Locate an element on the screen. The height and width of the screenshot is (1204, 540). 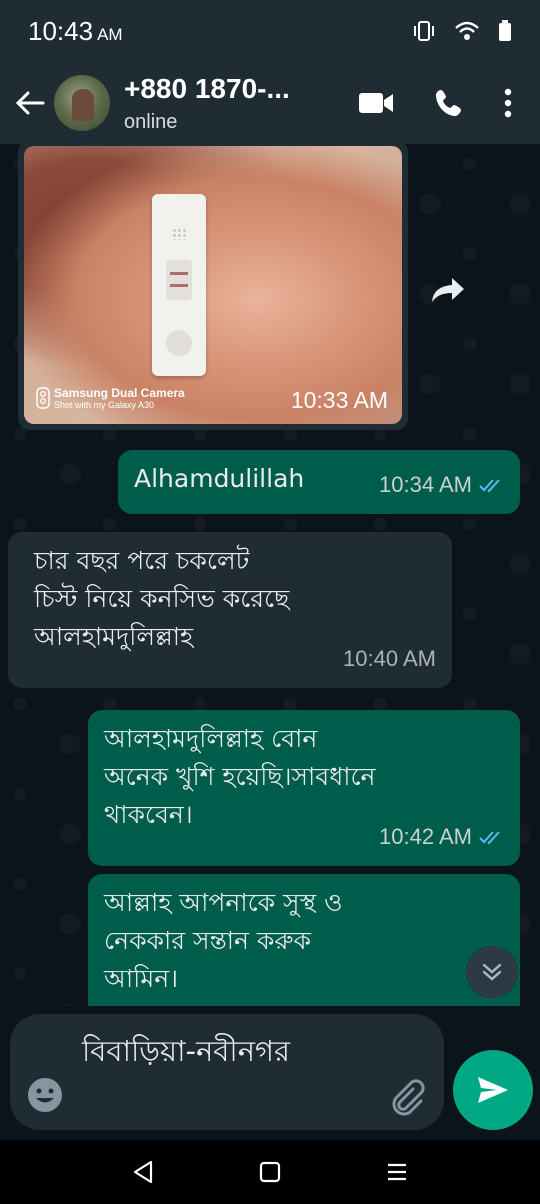
message-line: আলহামদুলিল্লাহ বোন is located at coordinates (211, 738).